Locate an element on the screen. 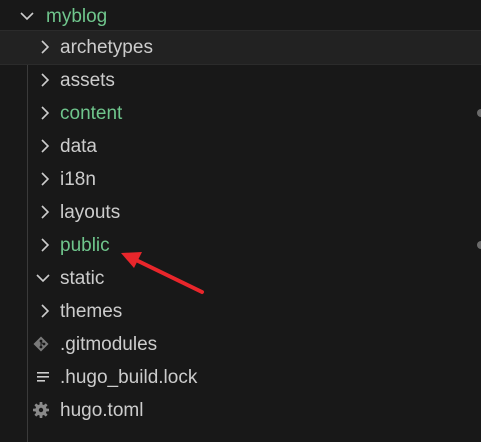 The height and width of the screenshot is (442, 481). tree-item-label: hugo.toml is located at coordinates (102, 410).